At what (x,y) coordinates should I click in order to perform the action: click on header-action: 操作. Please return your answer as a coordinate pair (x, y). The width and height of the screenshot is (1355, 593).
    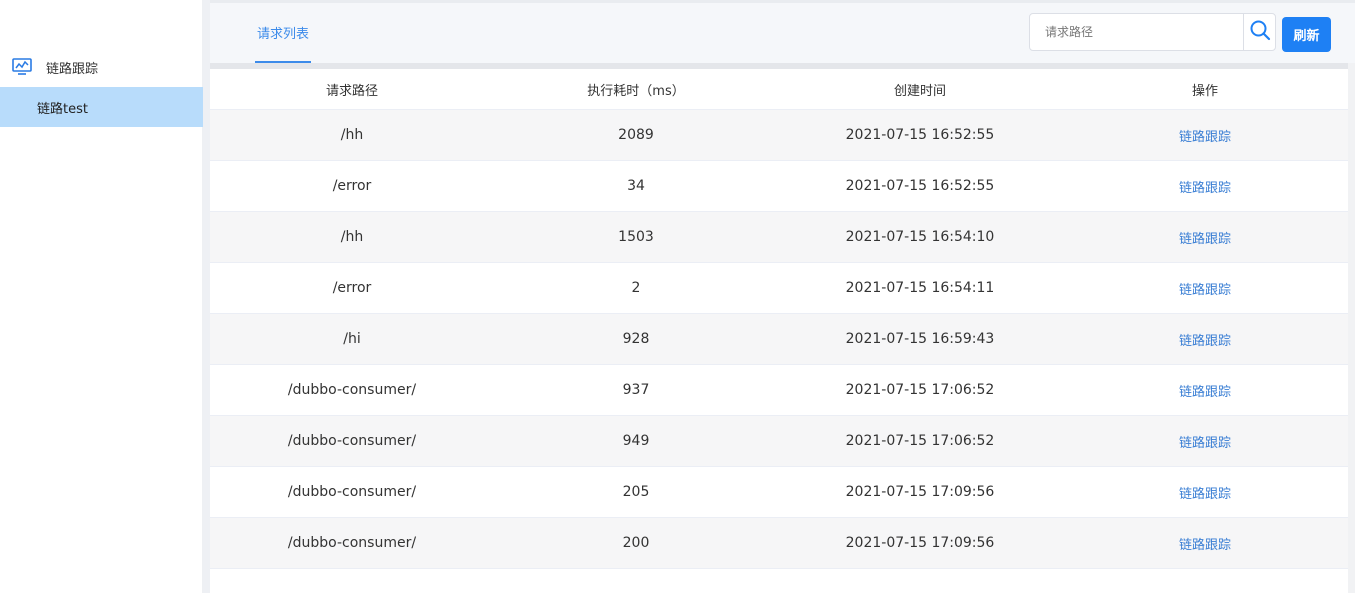
    Looking at the image, I should click on (1204, 91).